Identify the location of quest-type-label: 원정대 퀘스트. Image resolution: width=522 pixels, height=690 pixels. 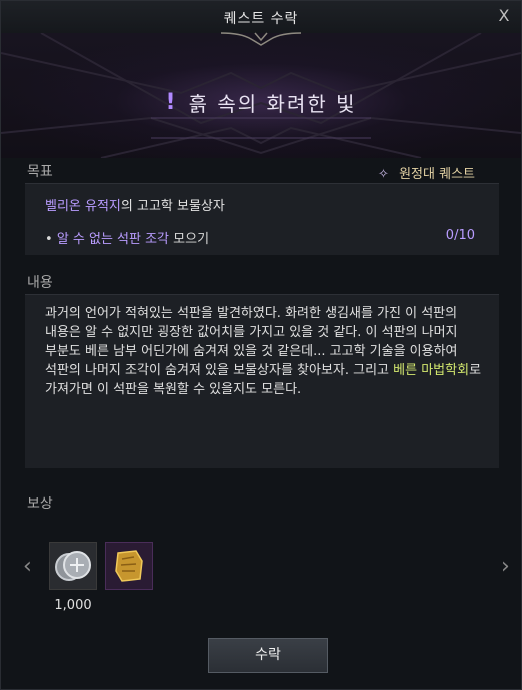
(437, 174).